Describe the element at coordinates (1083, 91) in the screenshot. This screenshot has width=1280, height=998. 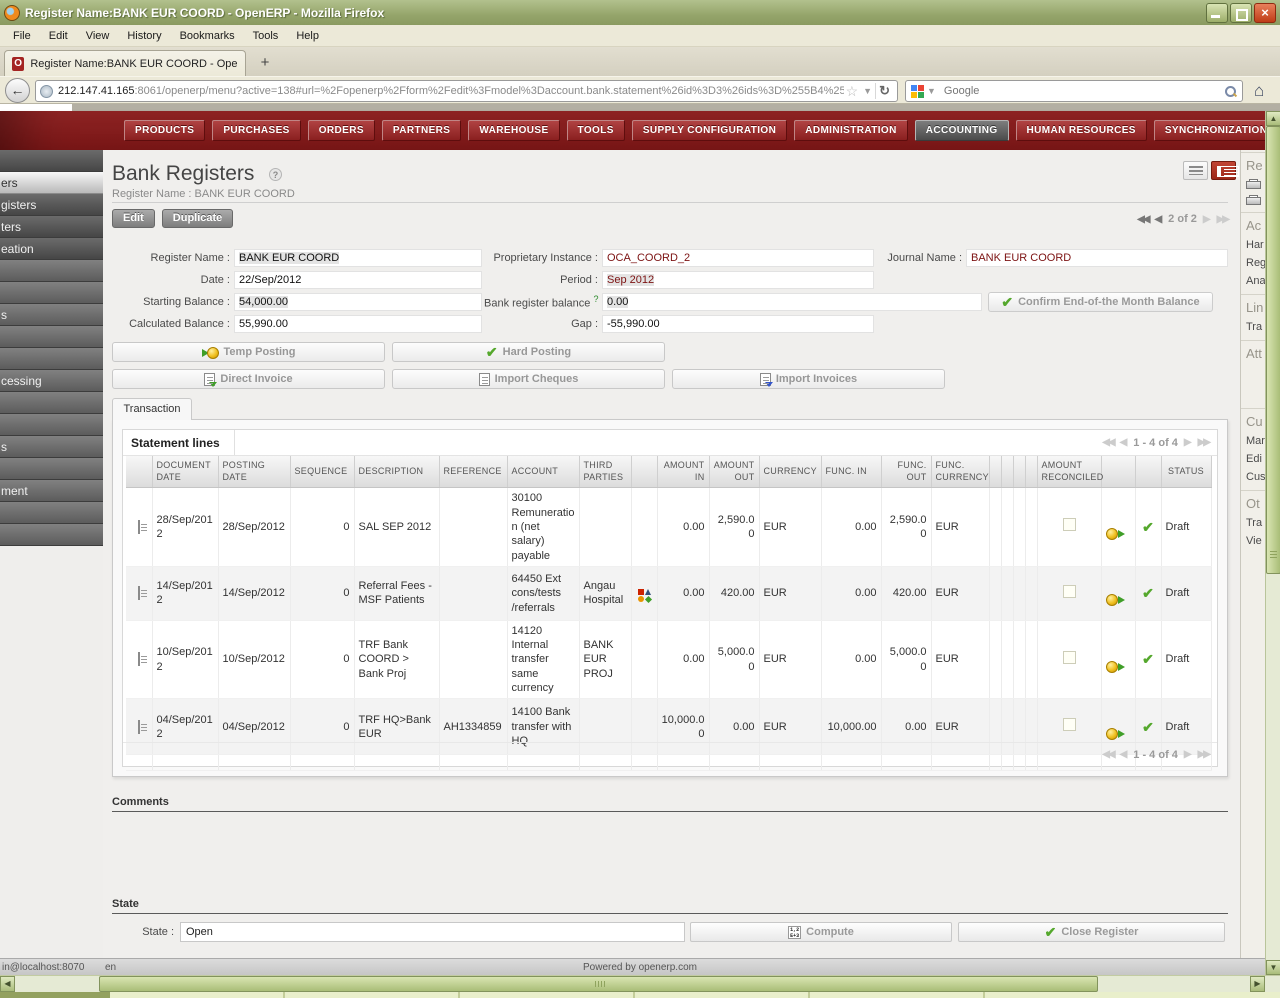
I see `search-input` at that location.